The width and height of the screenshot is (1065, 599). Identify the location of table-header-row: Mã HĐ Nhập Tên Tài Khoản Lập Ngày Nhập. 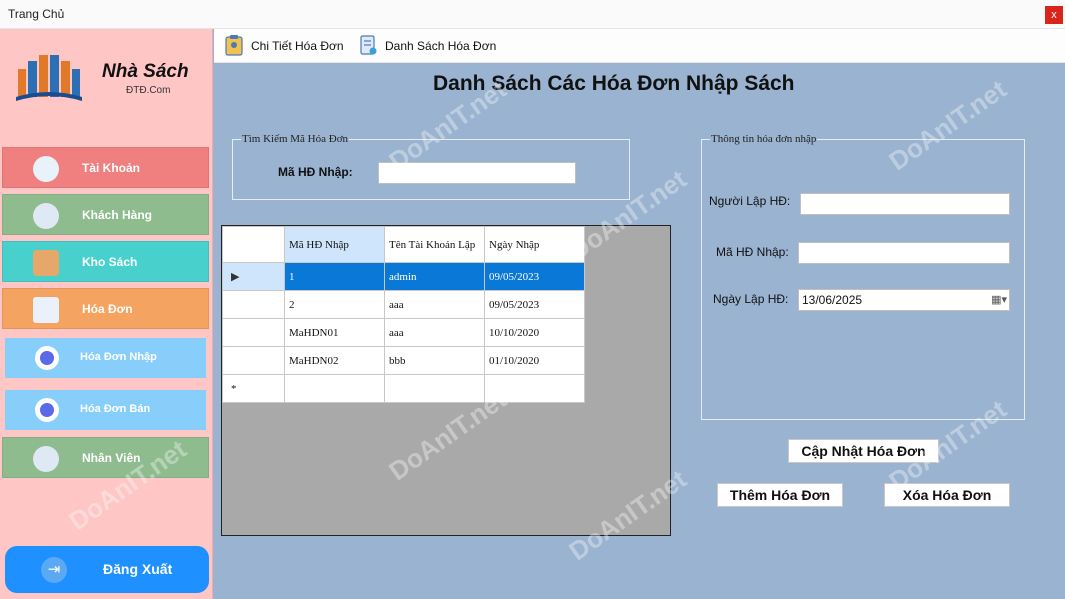
(403, 244).